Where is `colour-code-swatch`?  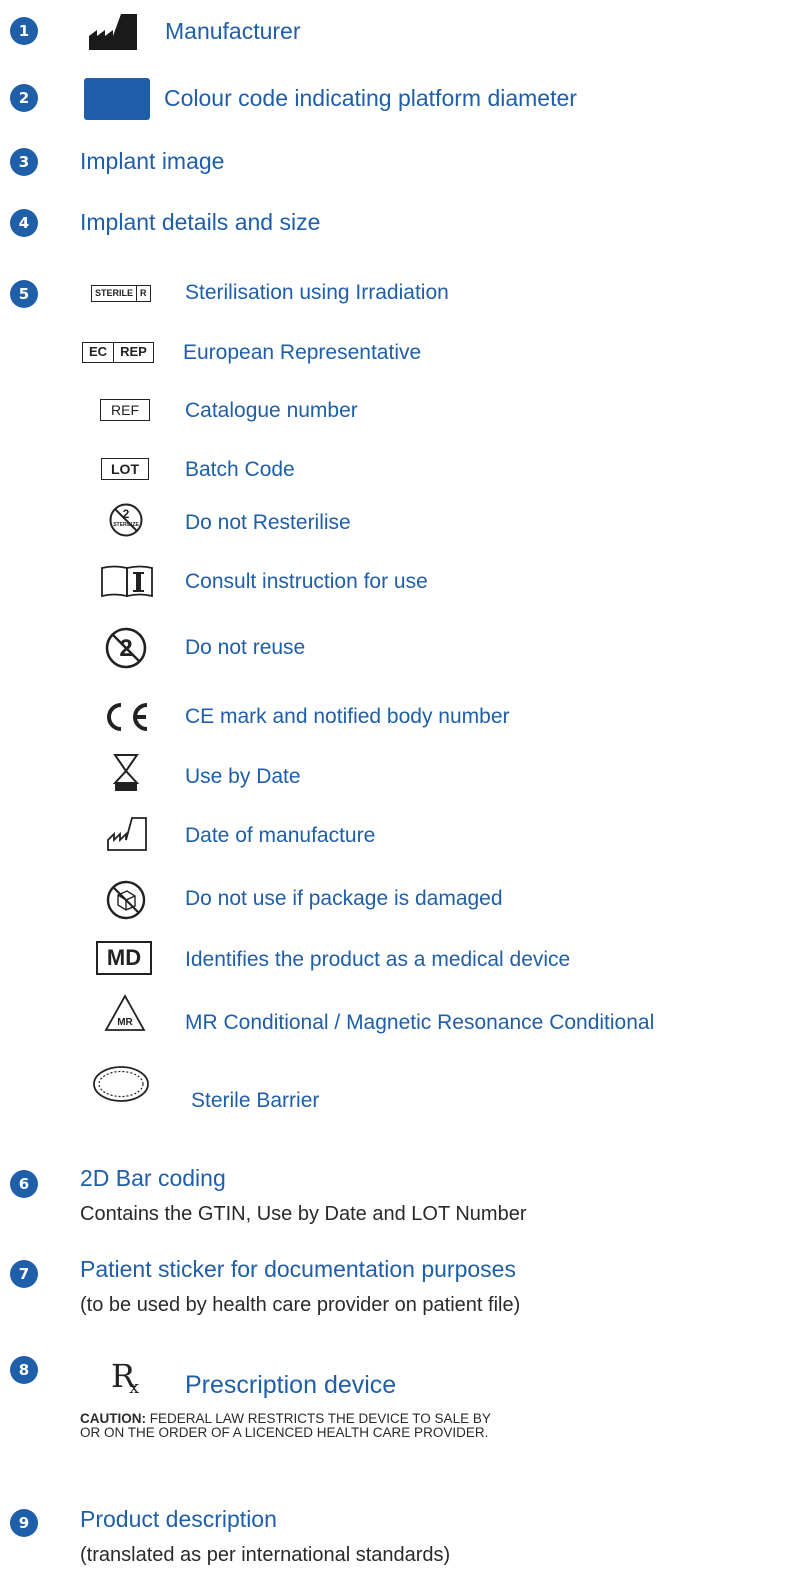 colour-code-swatch is located at coordinates (117, 99).